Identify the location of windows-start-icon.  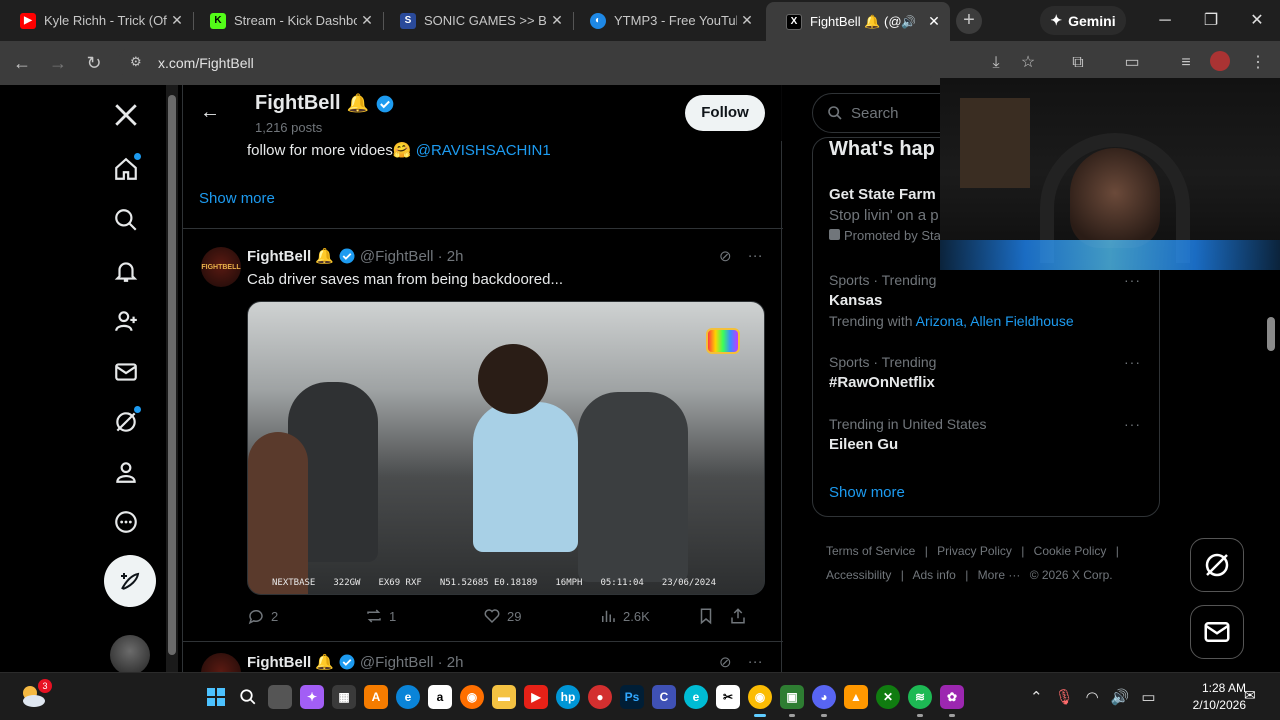
(216, 697).